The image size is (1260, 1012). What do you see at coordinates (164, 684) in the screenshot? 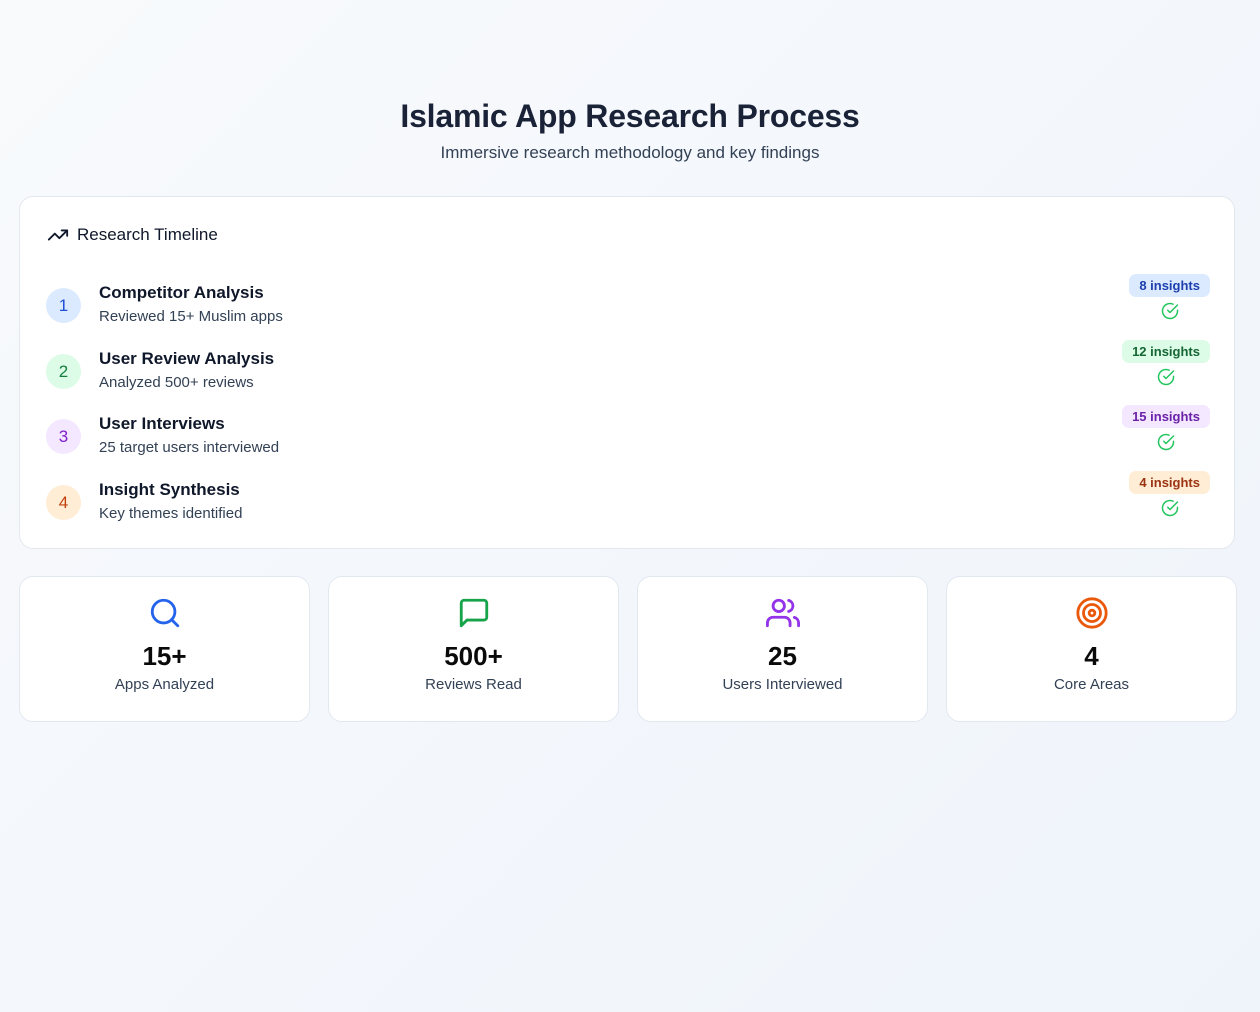
I see `stat-label: Apps Analyzed` at bounding box center [164, 684].